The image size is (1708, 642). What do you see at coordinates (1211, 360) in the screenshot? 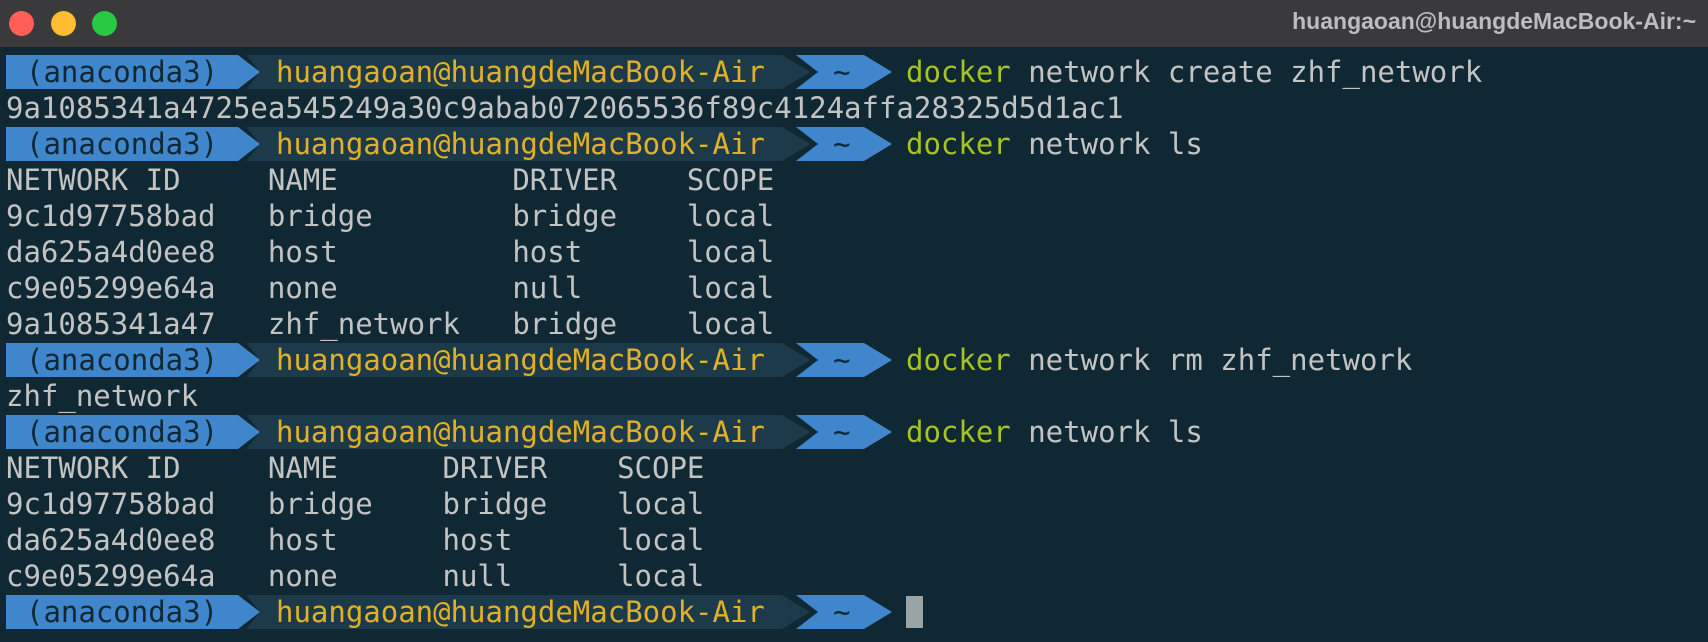
I see `command-args: network rm zhf_network` at bounding box center [1211, 360].